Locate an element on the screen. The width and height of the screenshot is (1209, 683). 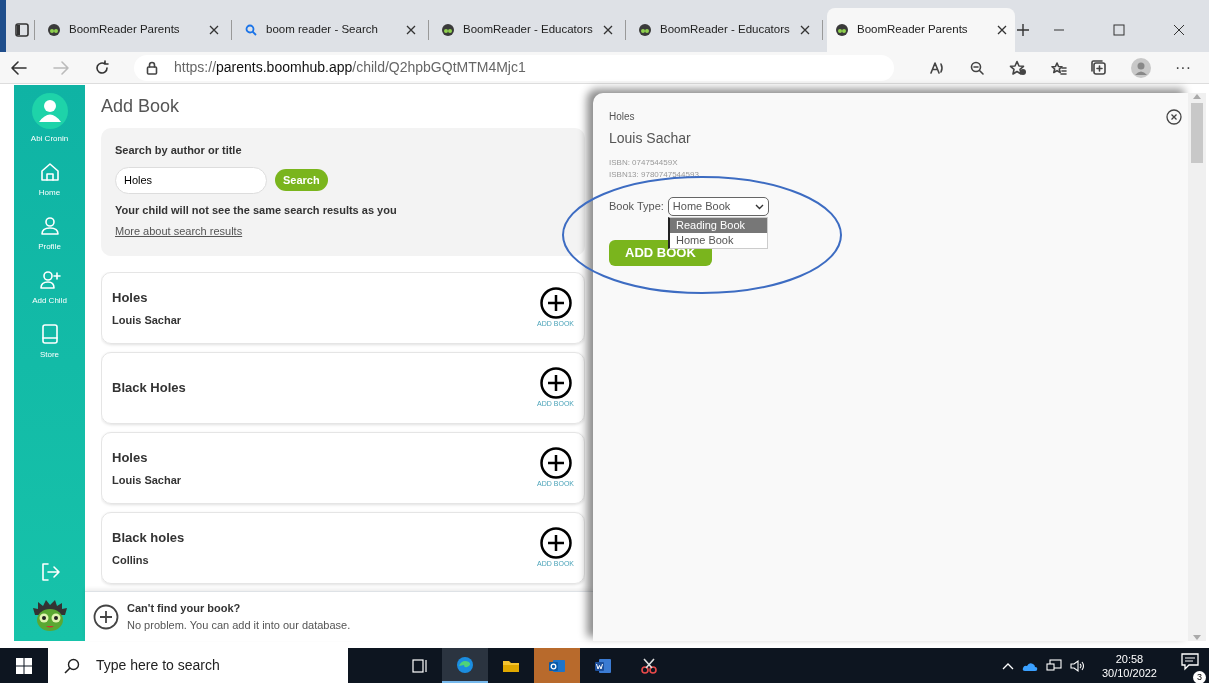
book-type-label: Book Type: is located at coordinates (636, 207).